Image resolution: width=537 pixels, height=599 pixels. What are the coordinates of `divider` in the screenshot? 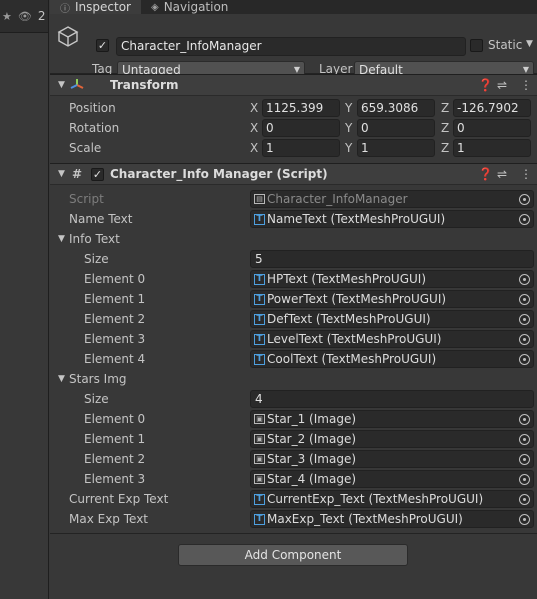 It's located at (293, 533).